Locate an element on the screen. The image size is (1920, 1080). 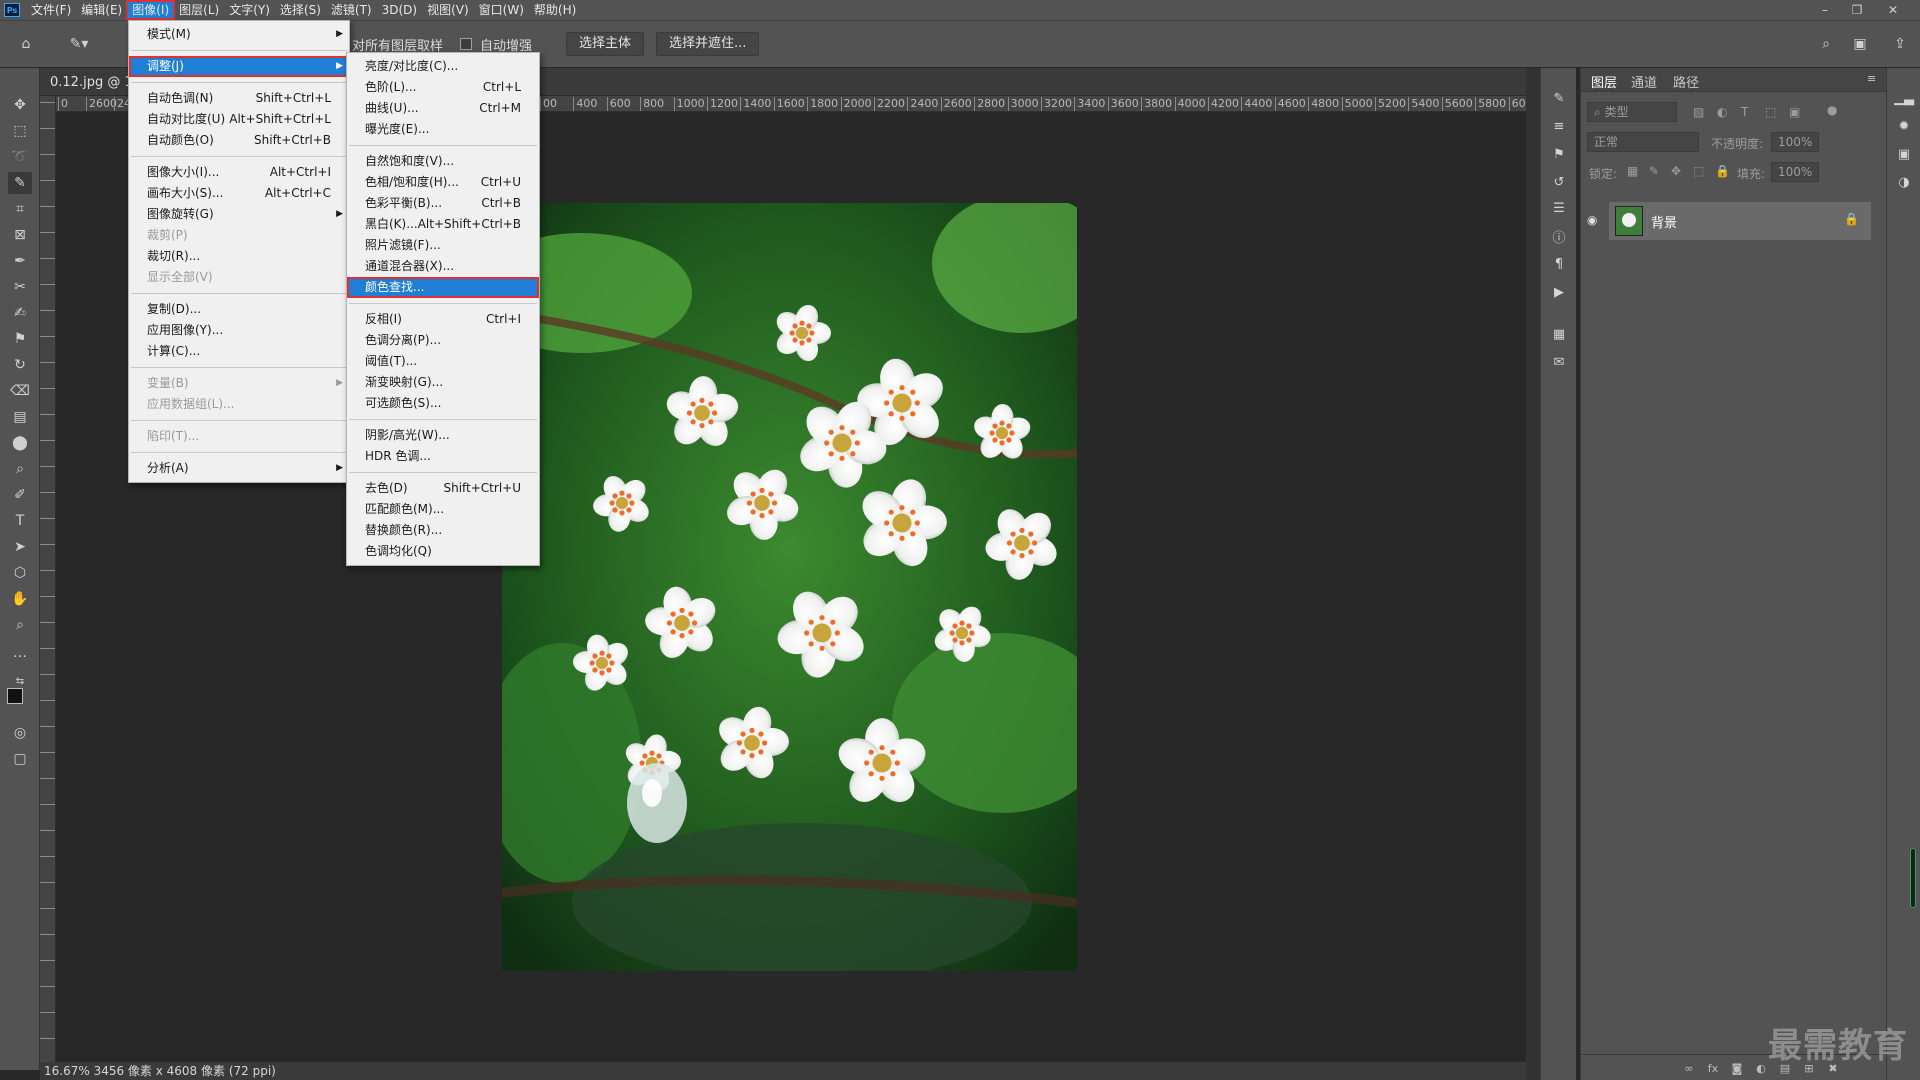
menu-5: 选择(S) is located at coordinates (300, 10).